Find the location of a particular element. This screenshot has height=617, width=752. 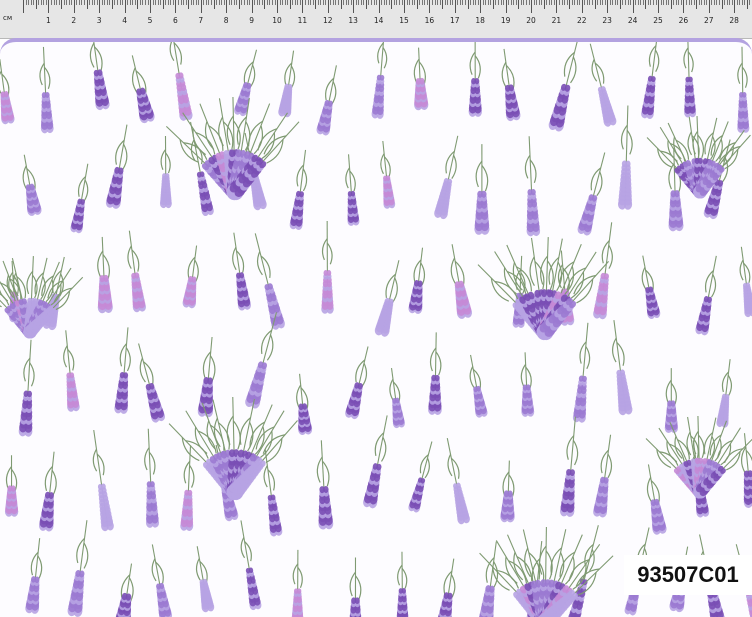

ruler-number: 9 is located at coordinates (251, 20).